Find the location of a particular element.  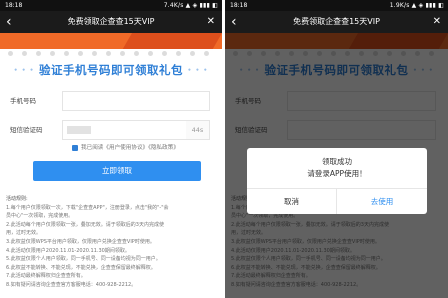

banner-stripe is located at coordinates (172, 41).